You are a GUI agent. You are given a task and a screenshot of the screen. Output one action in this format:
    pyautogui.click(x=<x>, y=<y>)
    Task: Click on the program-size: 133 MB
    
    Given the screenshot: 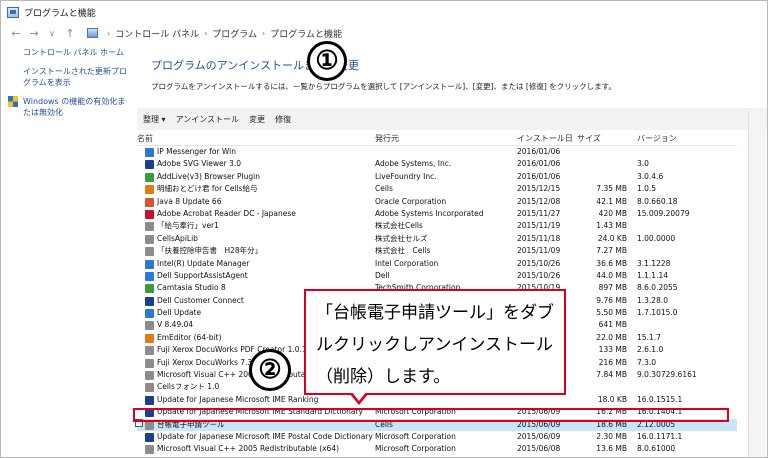 What is the action you would take?
    pyautogui.click(x=612, y=350)
    